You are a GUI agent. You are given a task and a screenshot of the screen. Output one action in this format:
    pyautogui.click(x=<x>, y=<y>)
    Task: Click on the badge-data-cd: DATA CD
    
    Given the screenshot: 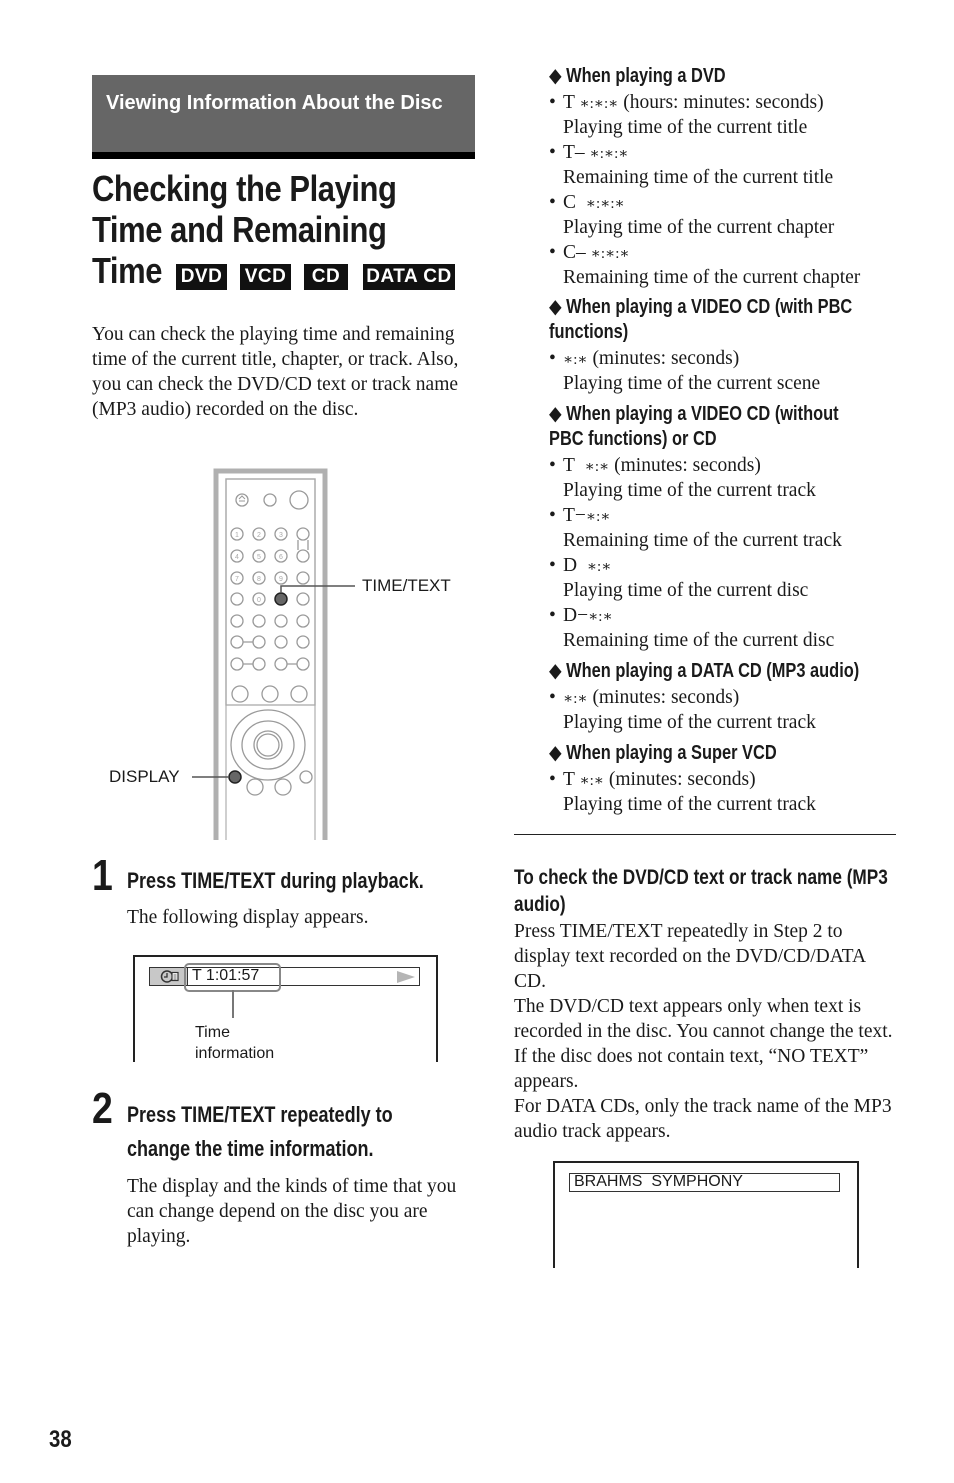 What is the action you would take?
    pyautogui.click(x=409, y=277)
    